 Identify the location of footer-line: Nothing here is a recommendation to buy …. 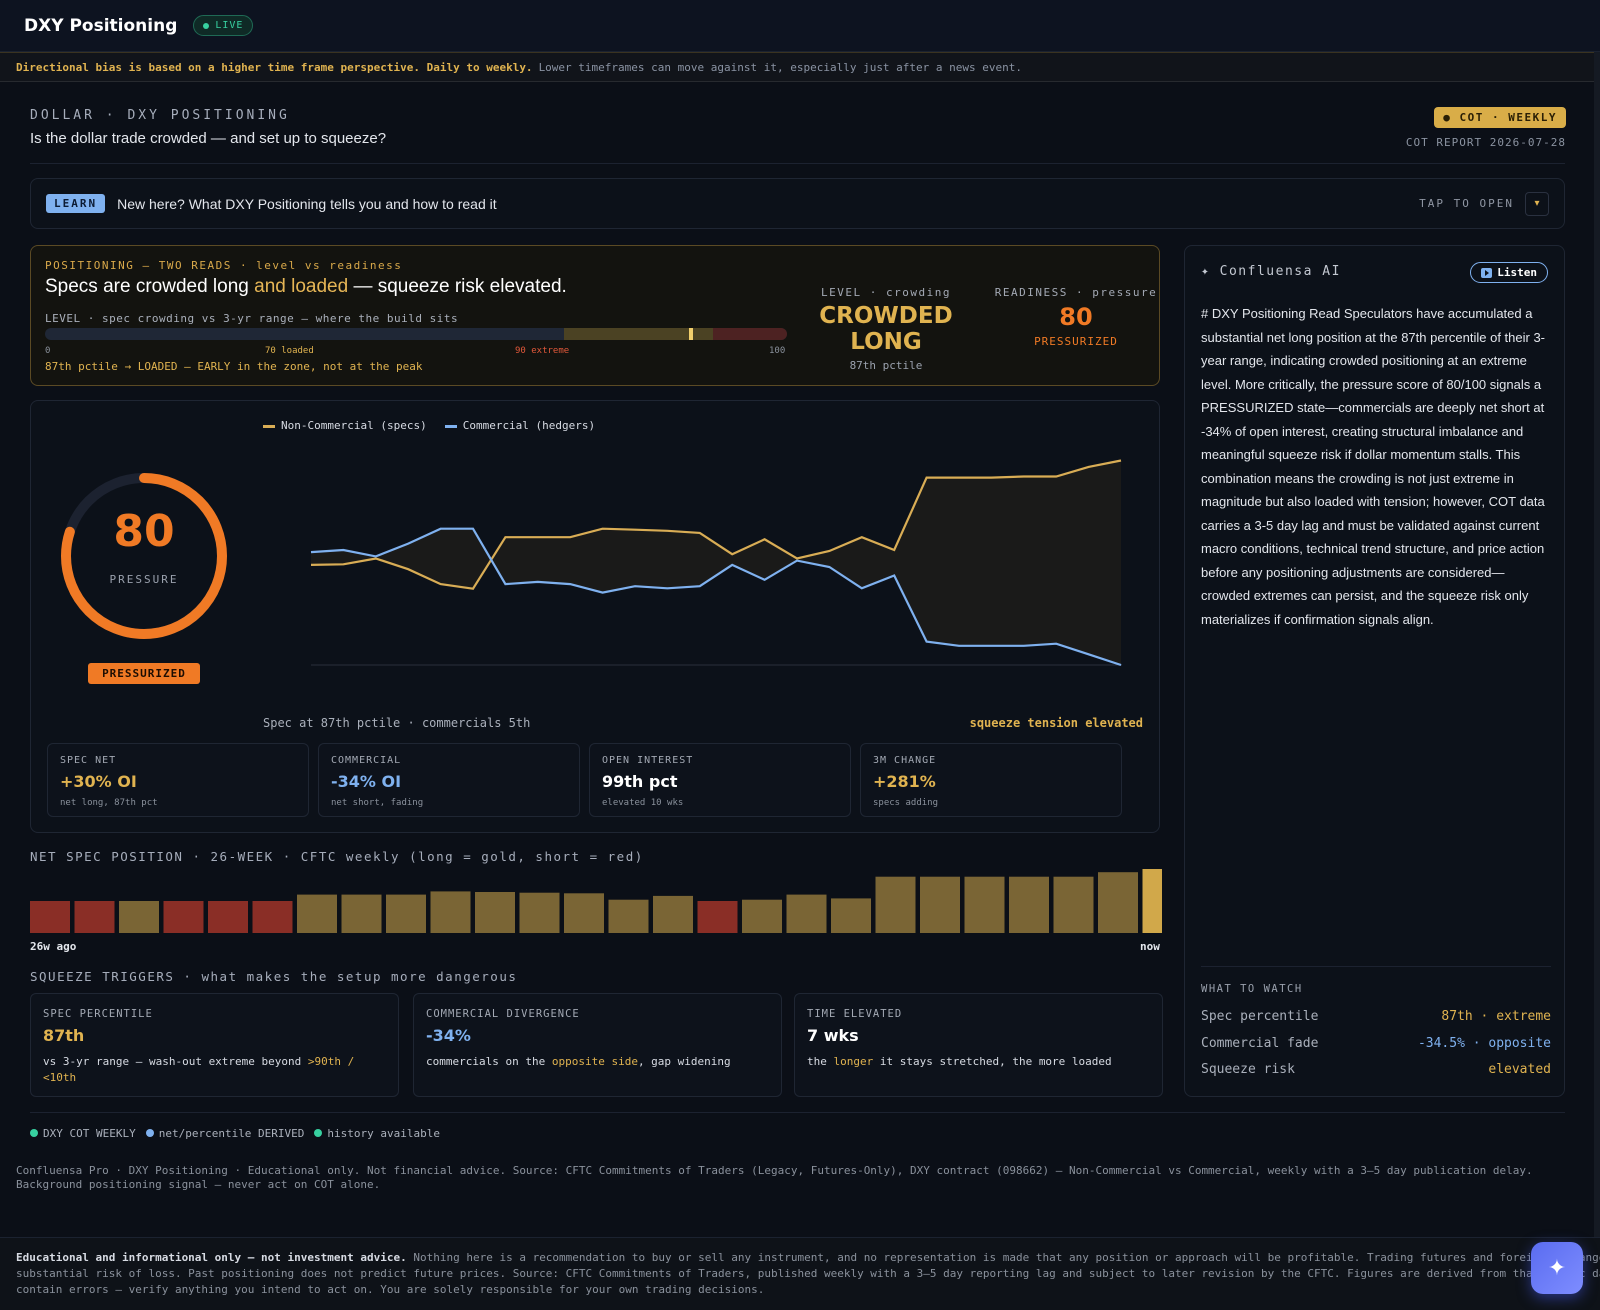
(1006, 1257).